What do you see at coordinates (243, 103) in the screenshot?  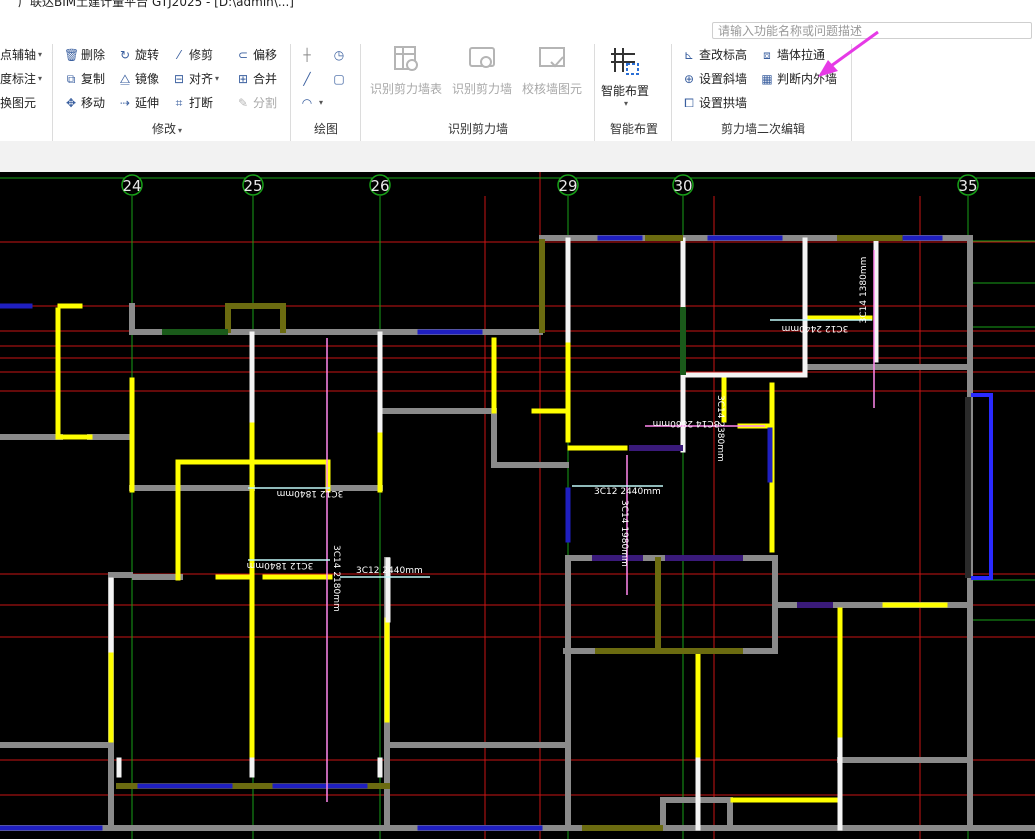 I see `split-icon: ✎` at bounding box center [243, 103].